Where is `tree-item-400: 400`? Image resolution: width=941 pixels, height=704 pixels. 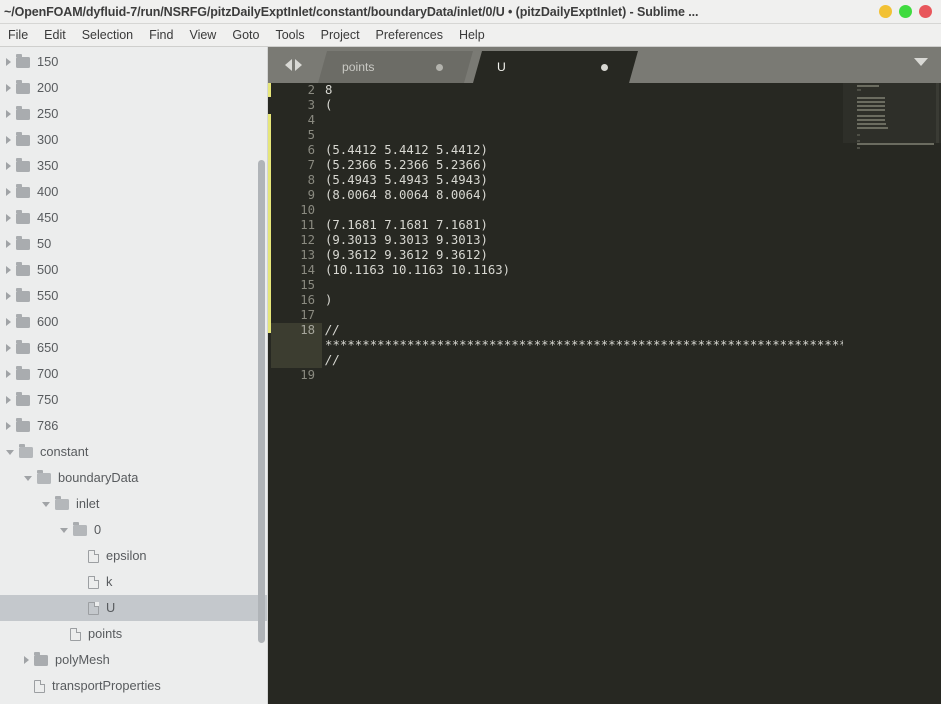 tree-item-400: 400 is located at coordinates (134, 192).